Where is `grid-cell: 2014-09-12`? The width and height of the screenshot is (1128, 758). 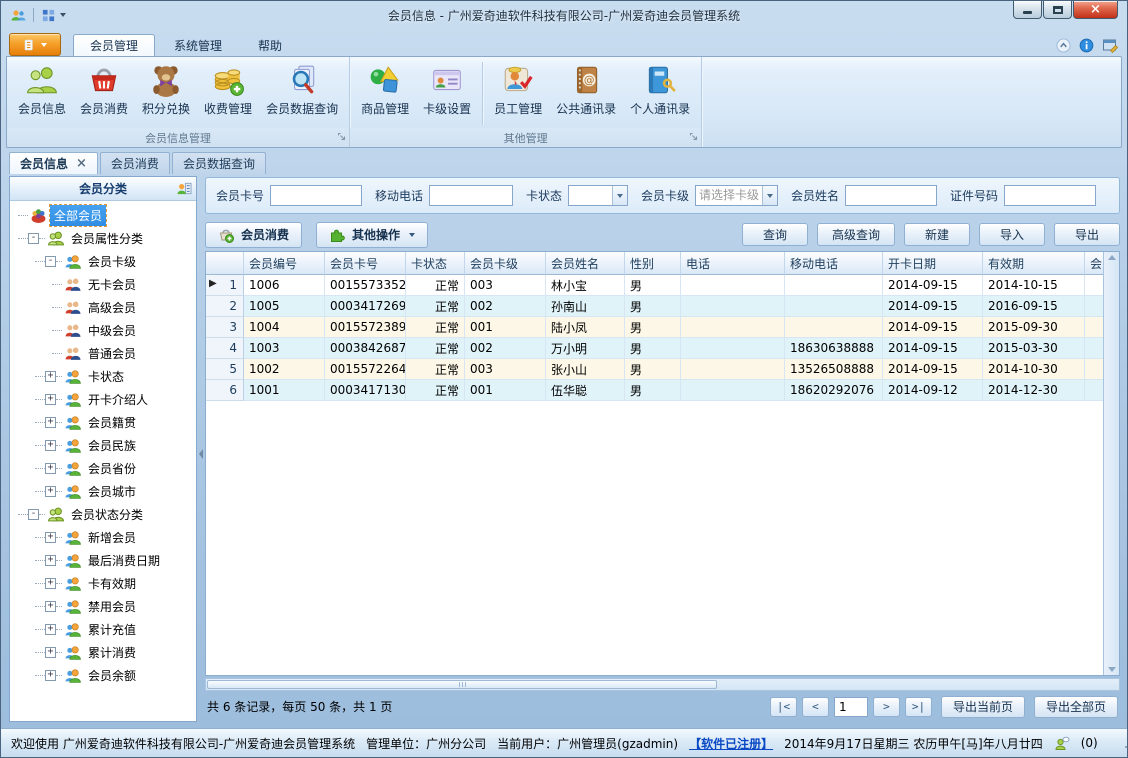 grid-cell: 2014-09-12 is located at coordinates (933, 390).